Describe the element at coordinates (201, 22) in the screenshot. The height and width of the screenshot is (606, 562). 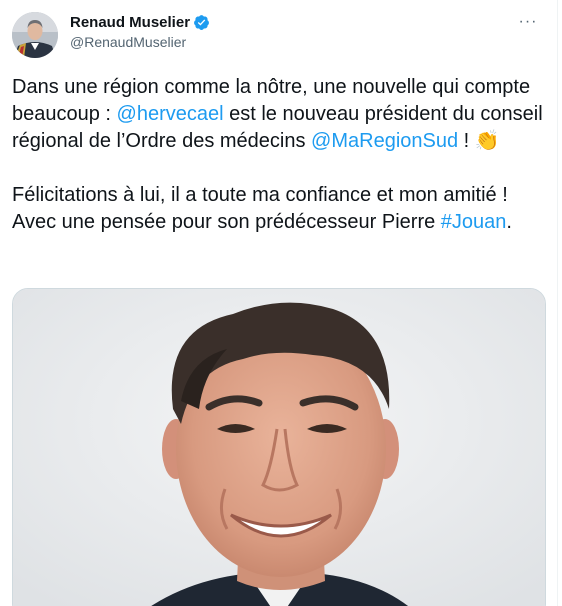
I see `verified-badge-icon` at that location.